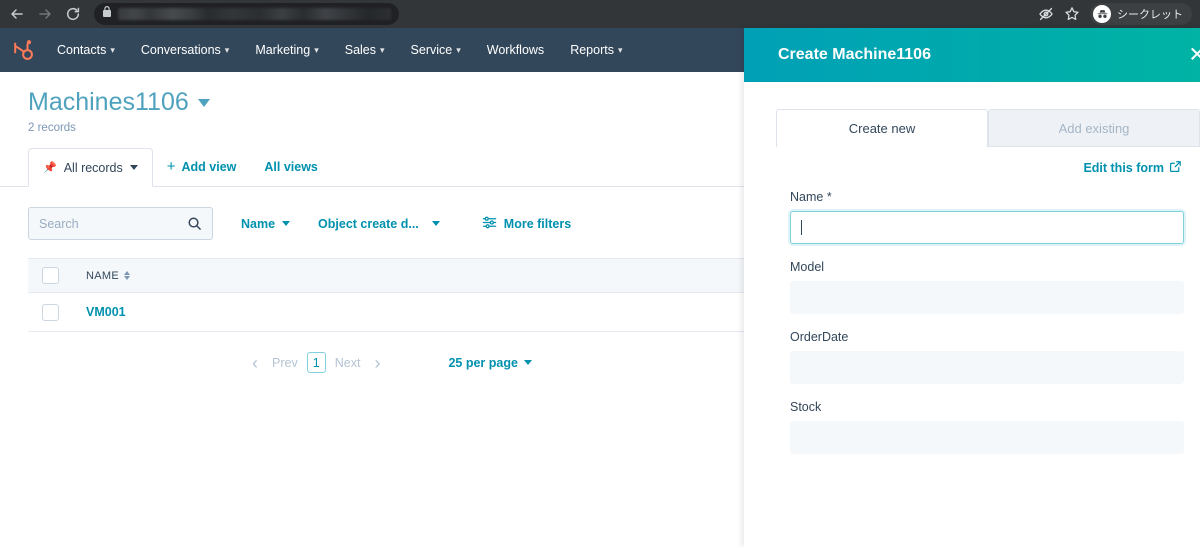  What do you see at coordinates (972, 55) in the screenshot?
I see `panel-header: Create Machine1106 ✕` at bounding box center [972, 55].